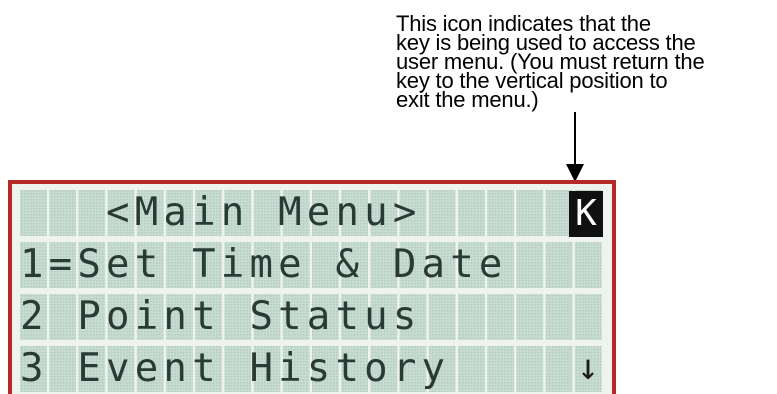 The image size is (777, 394). I want to click on lcd-row-set-time-date: 1=Set Time & Date, so click(264, 264).